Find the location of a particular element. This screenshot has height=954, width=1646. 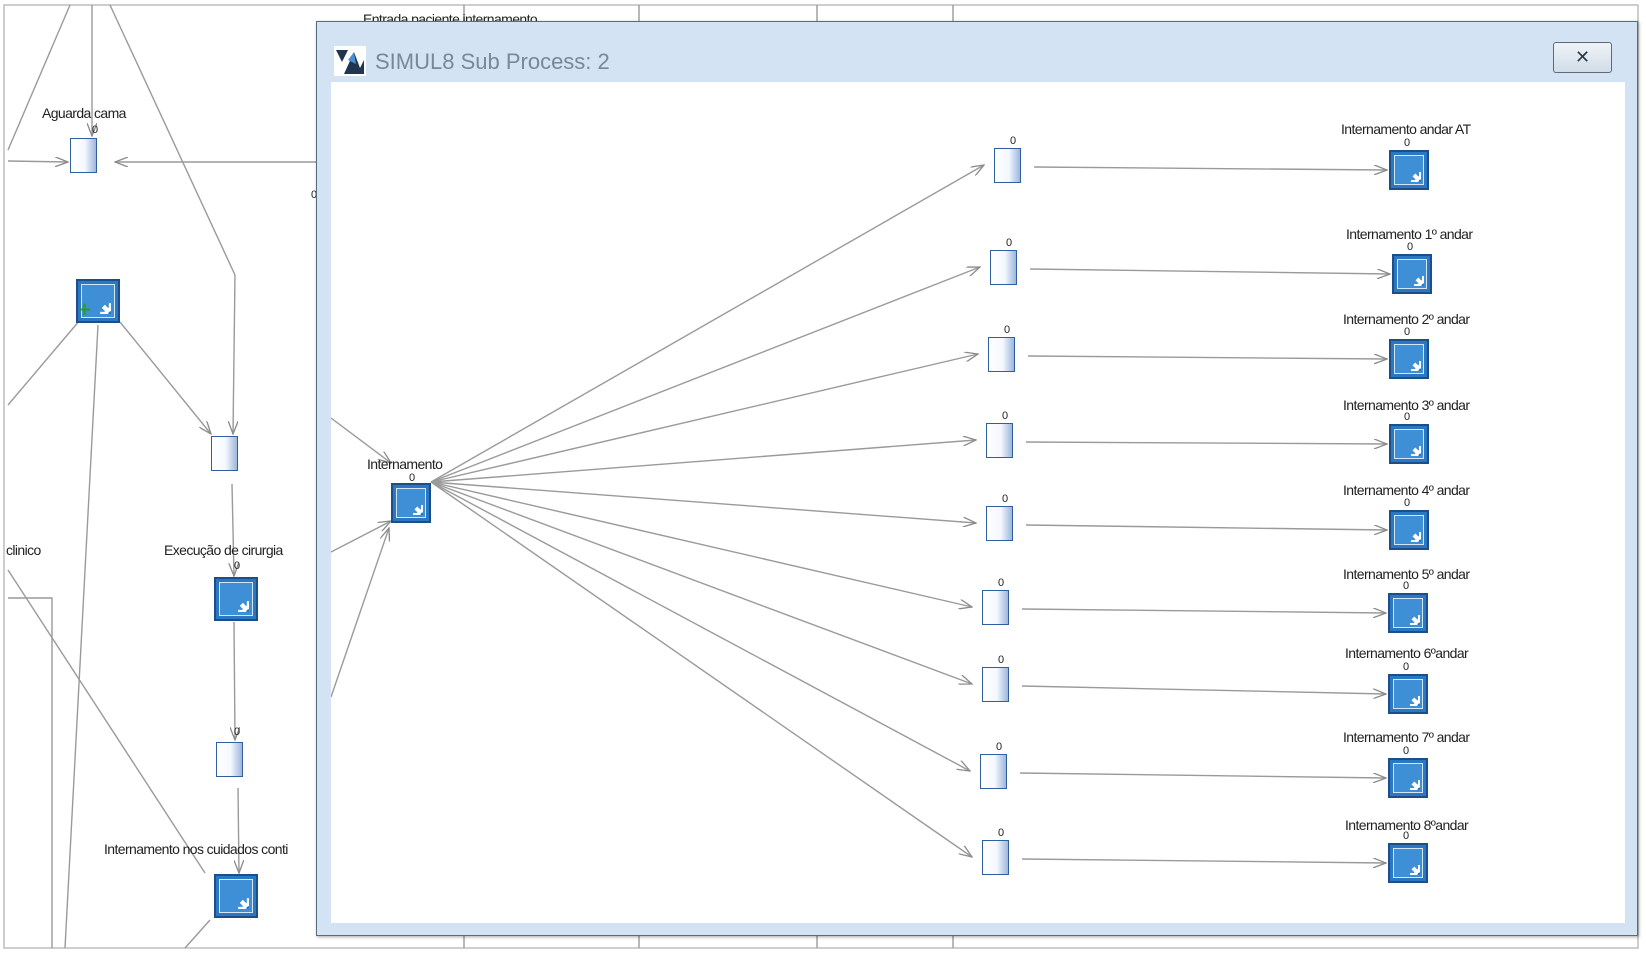

floor-activity-label: Internamento 6ºandar is located at coordinates (1407, 653).